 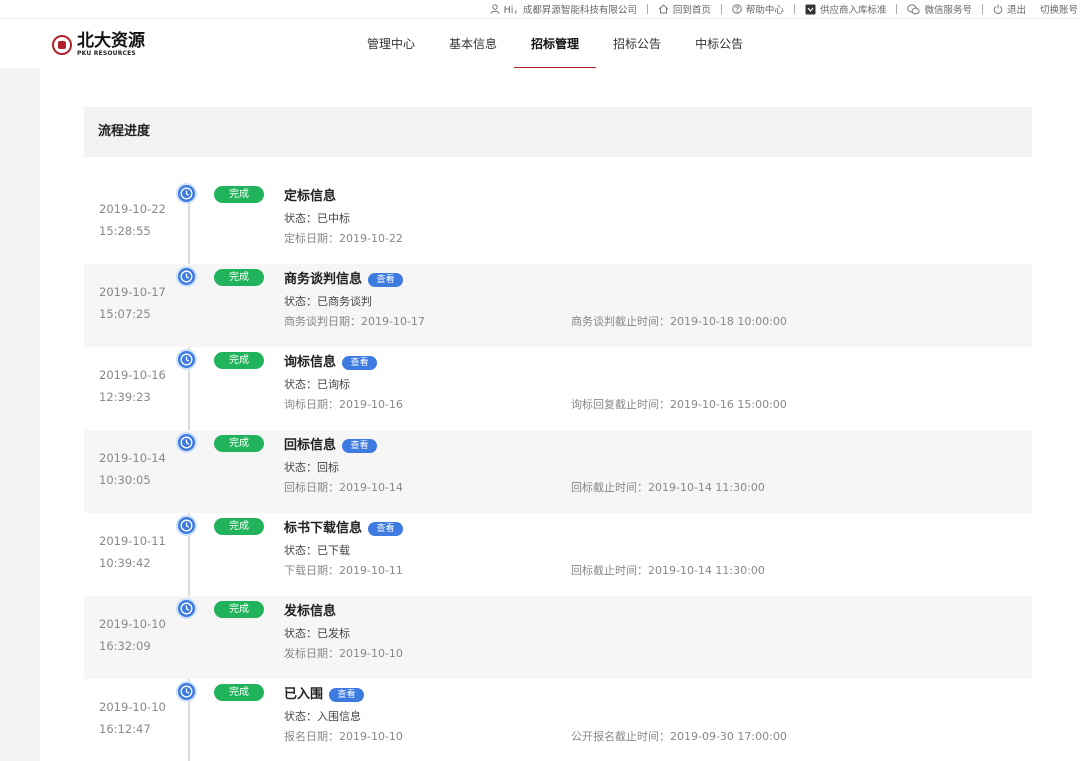 I want to click on step-title: 发标信息, so click(x=310, y=612).